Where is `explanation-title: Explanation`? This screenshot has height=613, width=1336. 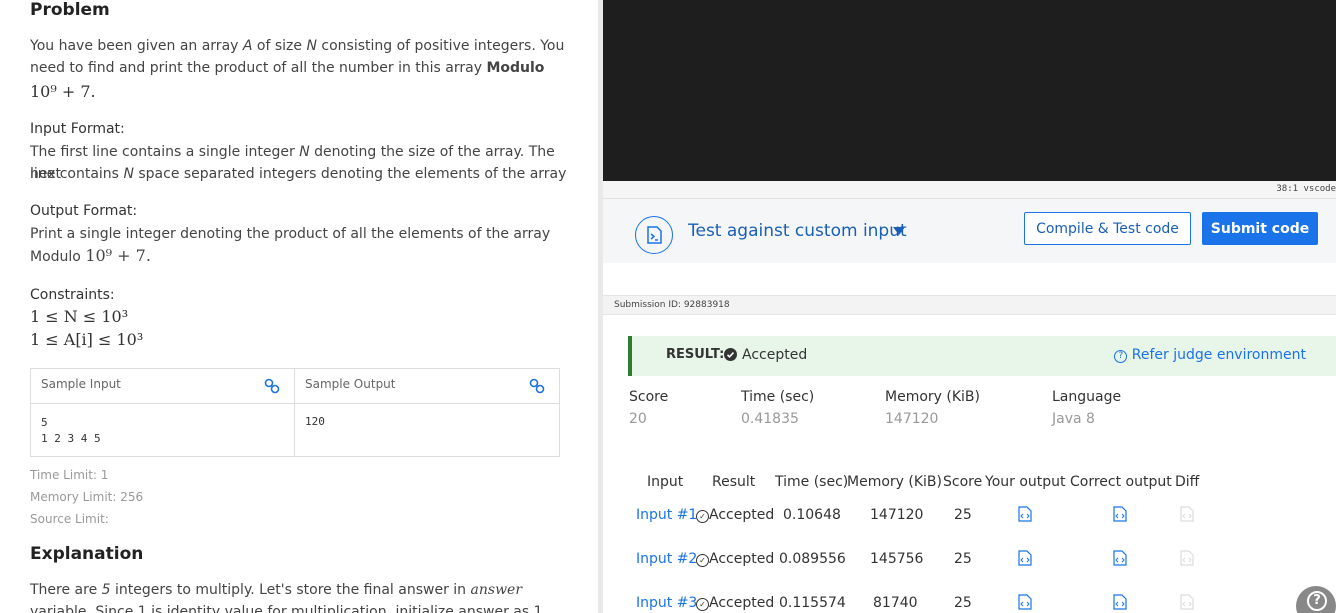 explanation-title: Explanation is located at coordinates (87, 554).